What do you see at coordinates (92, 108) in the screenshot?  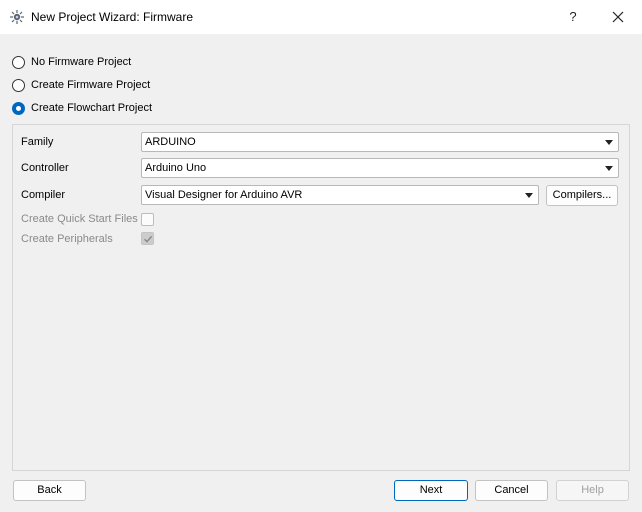 I see `radio-label: Create Flowchart Project` at bounding box center [92, 108].